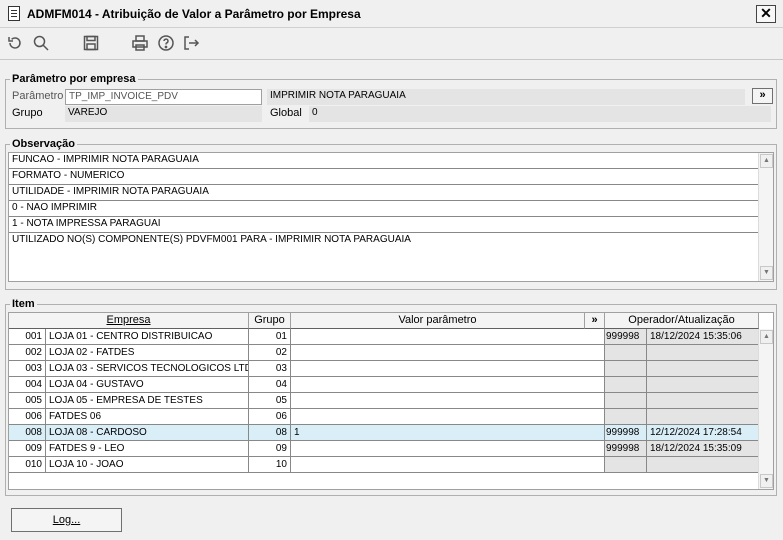 The width and height of the screenshot is (783, 540). Describe the element at coordinates (270, 417) in the screenshot. I see `row-grupo: 06` at that location.